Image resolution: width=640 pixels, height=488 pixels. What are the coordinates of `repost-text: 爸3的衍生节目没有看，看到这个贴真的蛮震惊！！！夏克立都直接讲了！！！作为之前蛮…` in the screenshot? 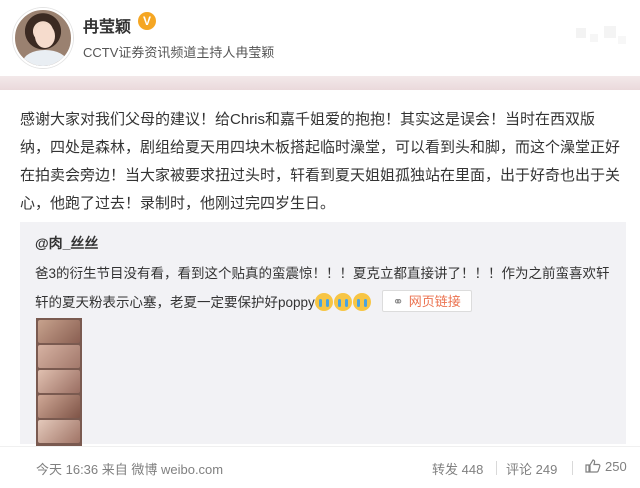 It's located at (327, 288).